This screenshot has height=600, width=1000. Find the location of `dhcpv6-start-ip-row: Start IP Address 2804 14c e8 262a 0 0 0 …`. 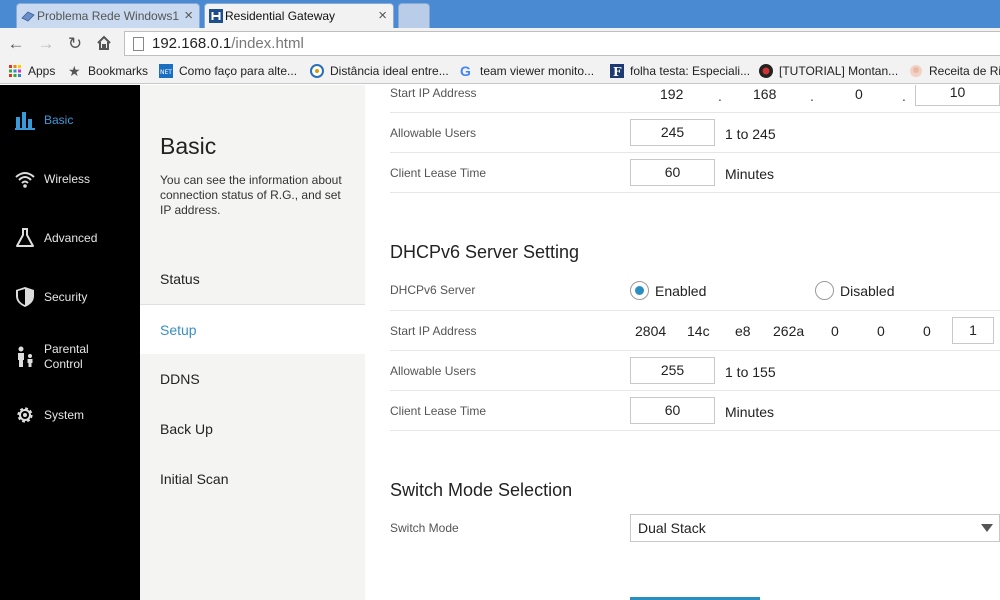

dhcpv6-start-ip-row: Start IP Address 2804 14c e8 262a 0 0 0 … is located at coordinates (695, 331).